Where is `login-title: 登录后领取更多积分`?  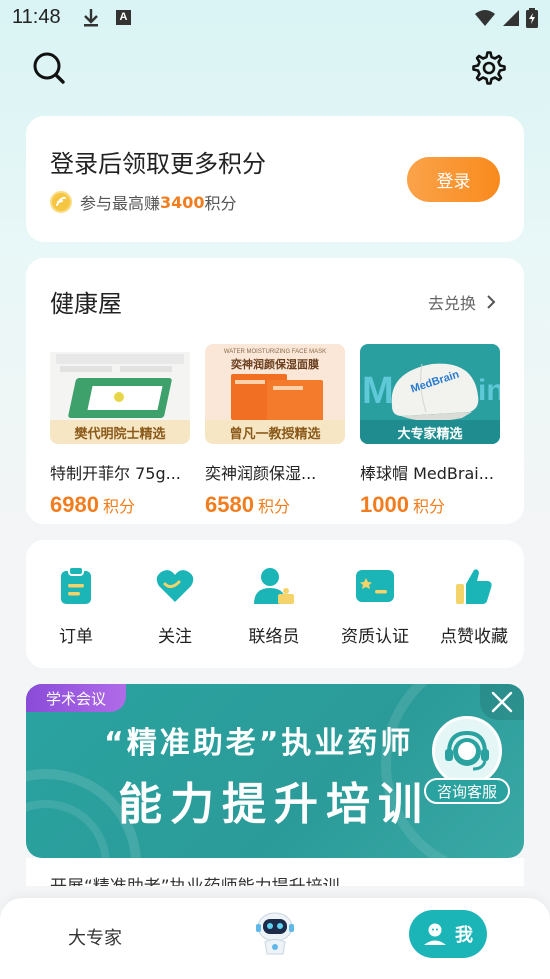
login-title: 登录后领取更多积分 is located at coordinates (158, 164).